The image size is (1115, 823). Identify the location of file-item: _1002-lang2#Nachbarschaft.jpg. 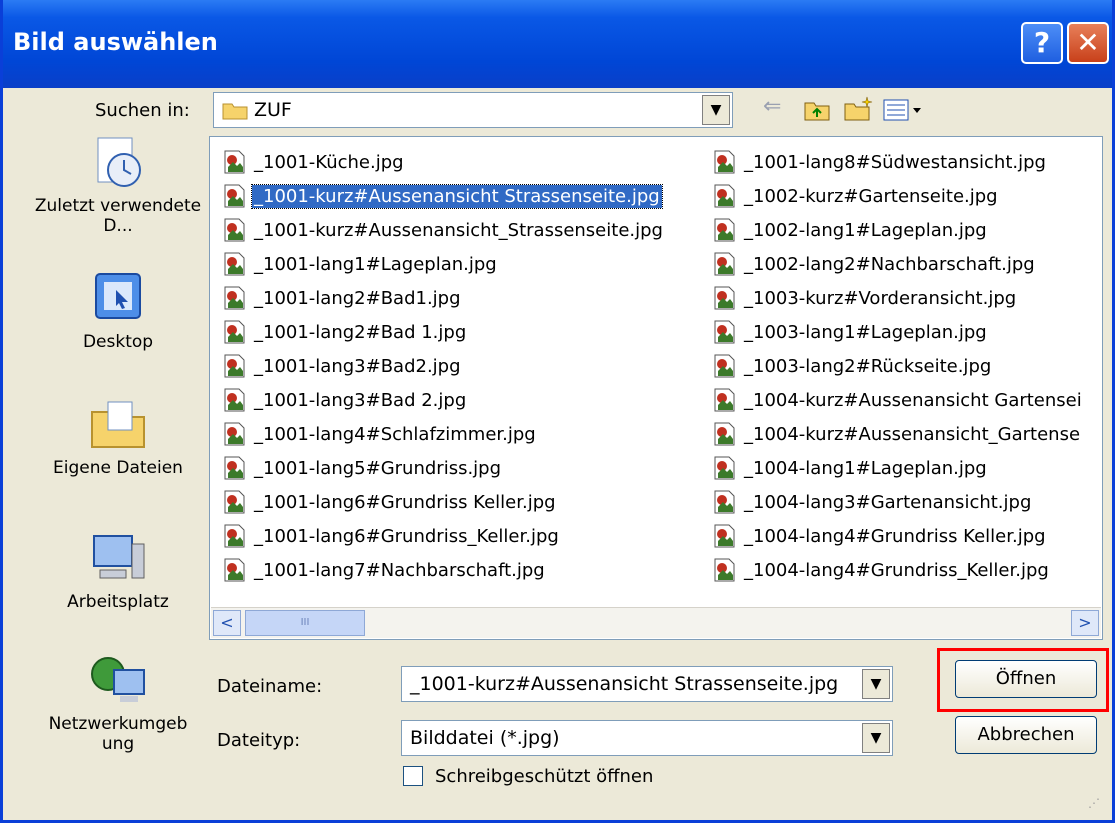
(905, 264).